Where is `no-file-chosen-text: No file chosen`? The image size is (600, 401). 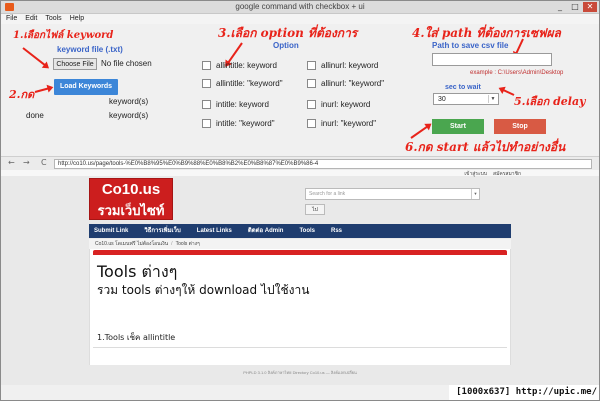
no-file-chosen-text: No file chosen is located at coordinates (126, 63).